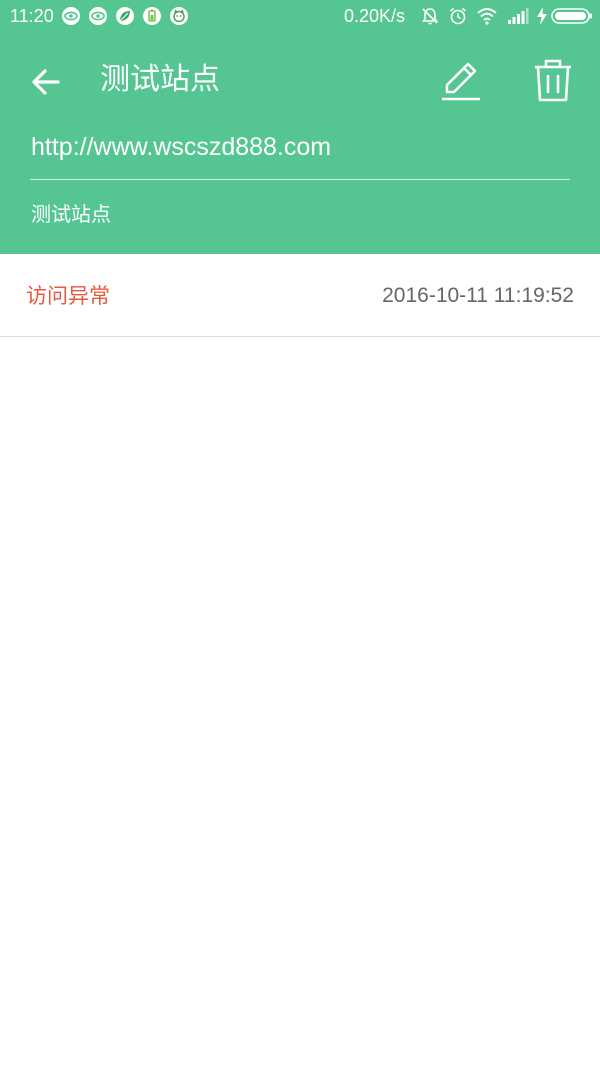 This screenshot has height=1067, width=600. I want to click on url-divider, so click(300, 179).